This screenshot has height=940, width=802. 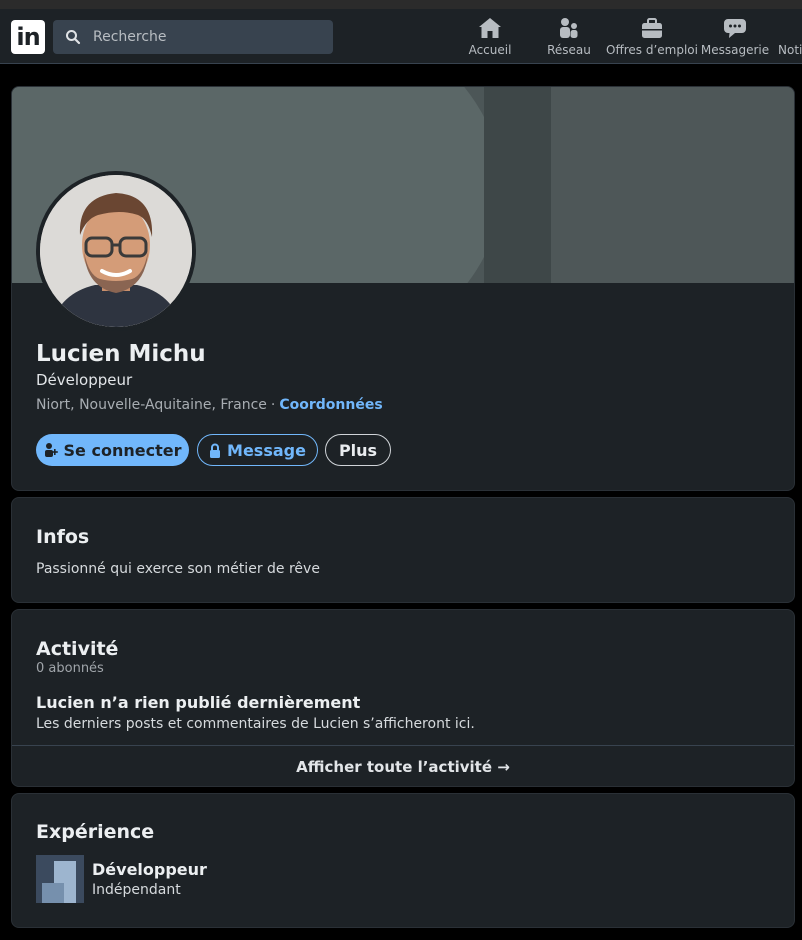 What do you see at coordinates (403, 745) in the screenshot?
I see `divider` at bounding box center [403, 745].